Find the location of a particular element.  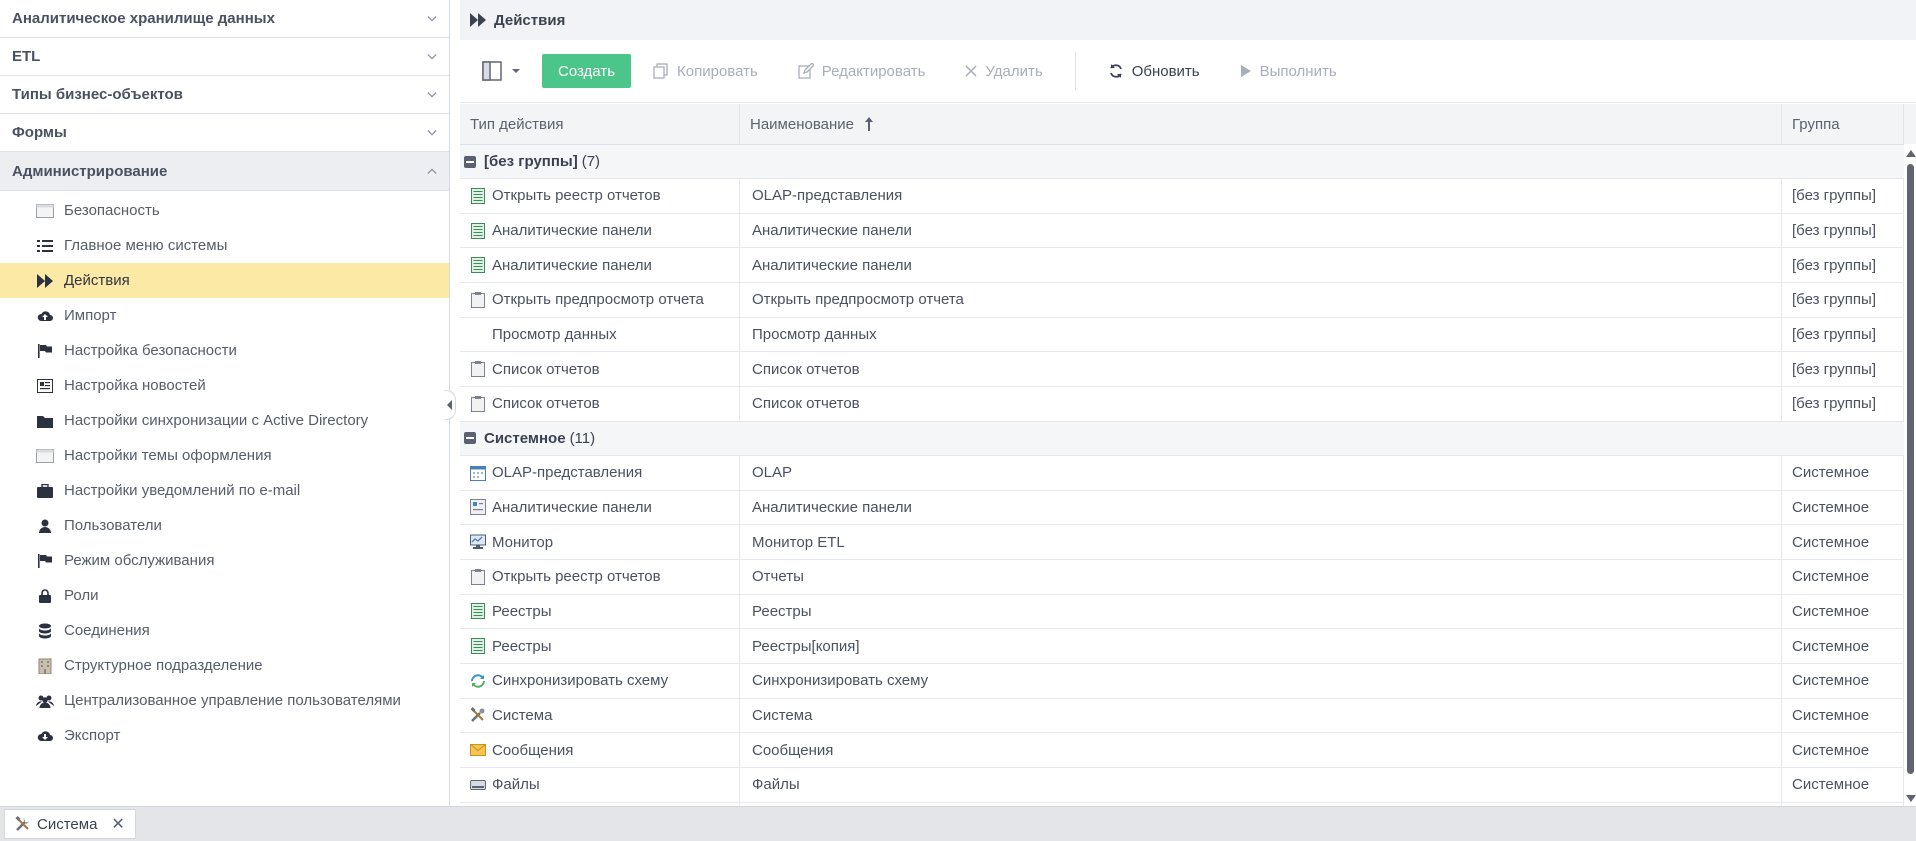

sidebar-item-label: Настройки темы оформления is located at coordinates (168, 455).